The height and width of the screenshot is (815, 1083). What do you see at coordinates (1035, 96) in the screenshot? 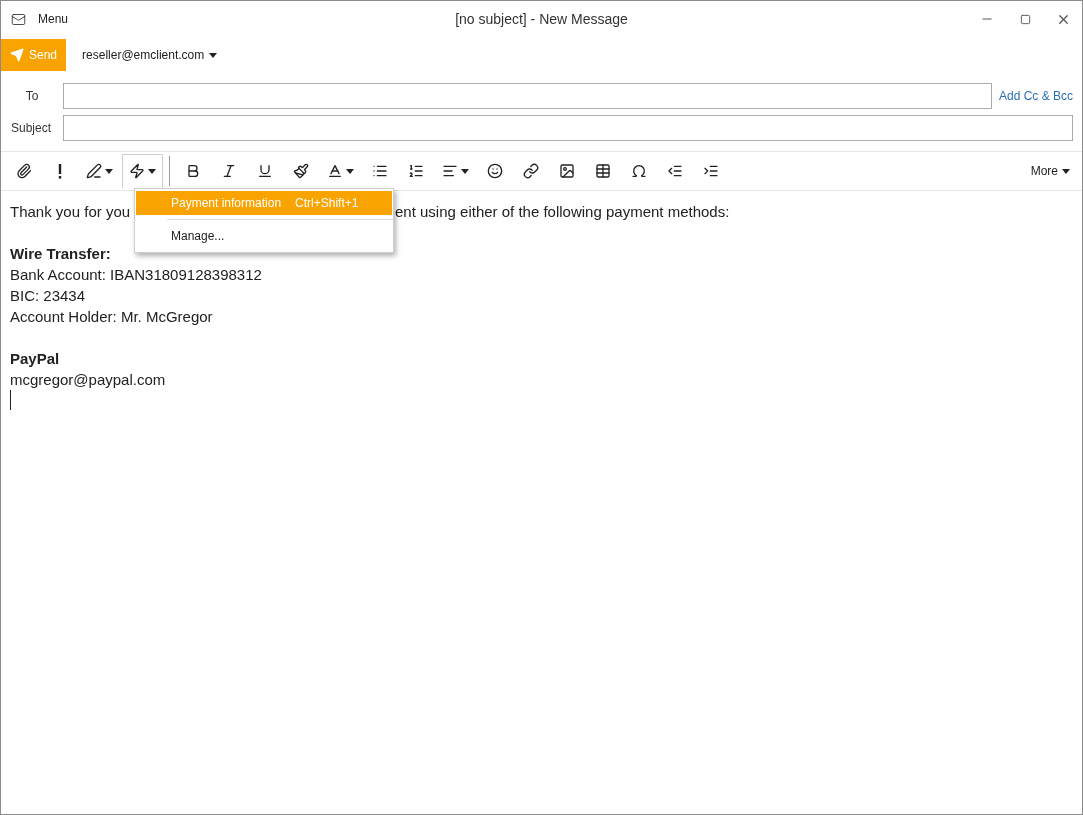
I see `add-cc-bcc-link: Add Cc & Bcc` at bounding box center [1035, 96].